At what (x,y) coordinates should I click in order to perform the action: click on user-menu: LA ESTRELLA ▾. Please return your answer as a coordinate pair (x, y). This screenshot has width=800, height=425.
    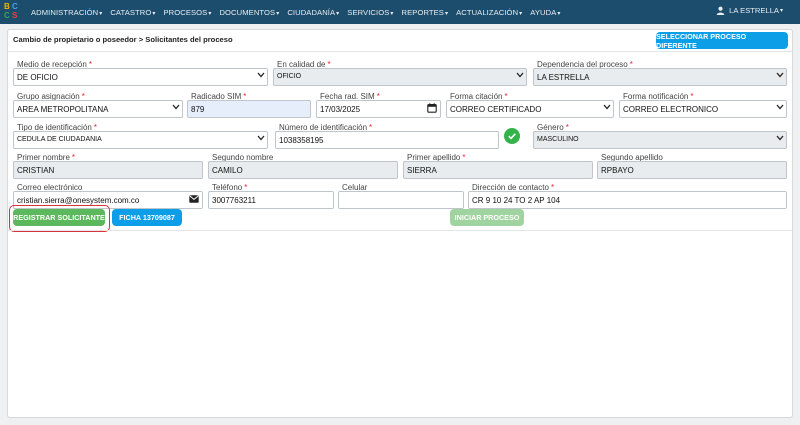
    Looking at the image, I should click on (749, 10).